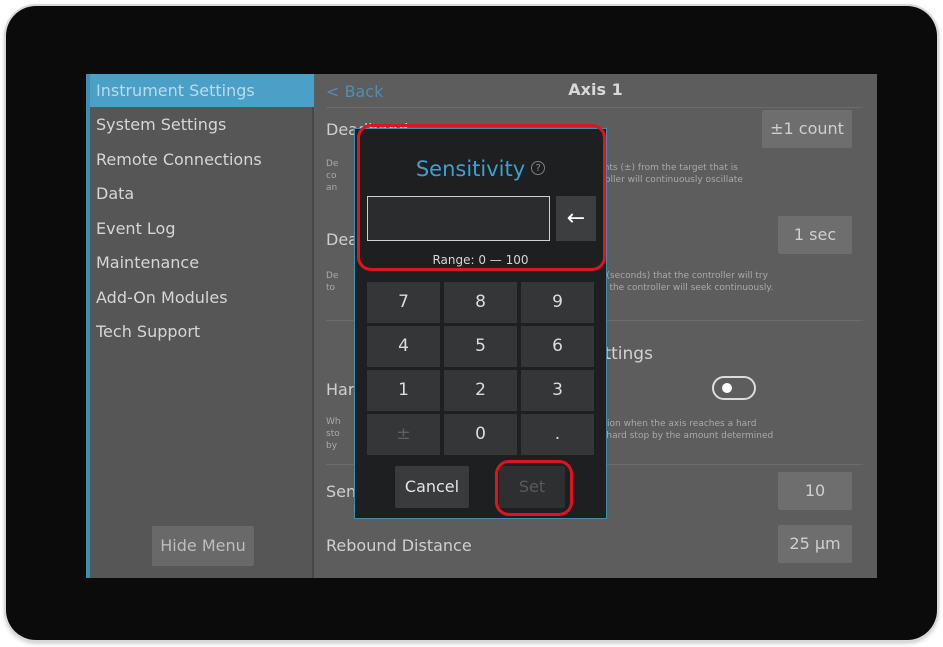 The height and width of the screenshot is (647, 943). I want to click on sidebar-item-remote-connections: Remote Connections, so click(202, 159).